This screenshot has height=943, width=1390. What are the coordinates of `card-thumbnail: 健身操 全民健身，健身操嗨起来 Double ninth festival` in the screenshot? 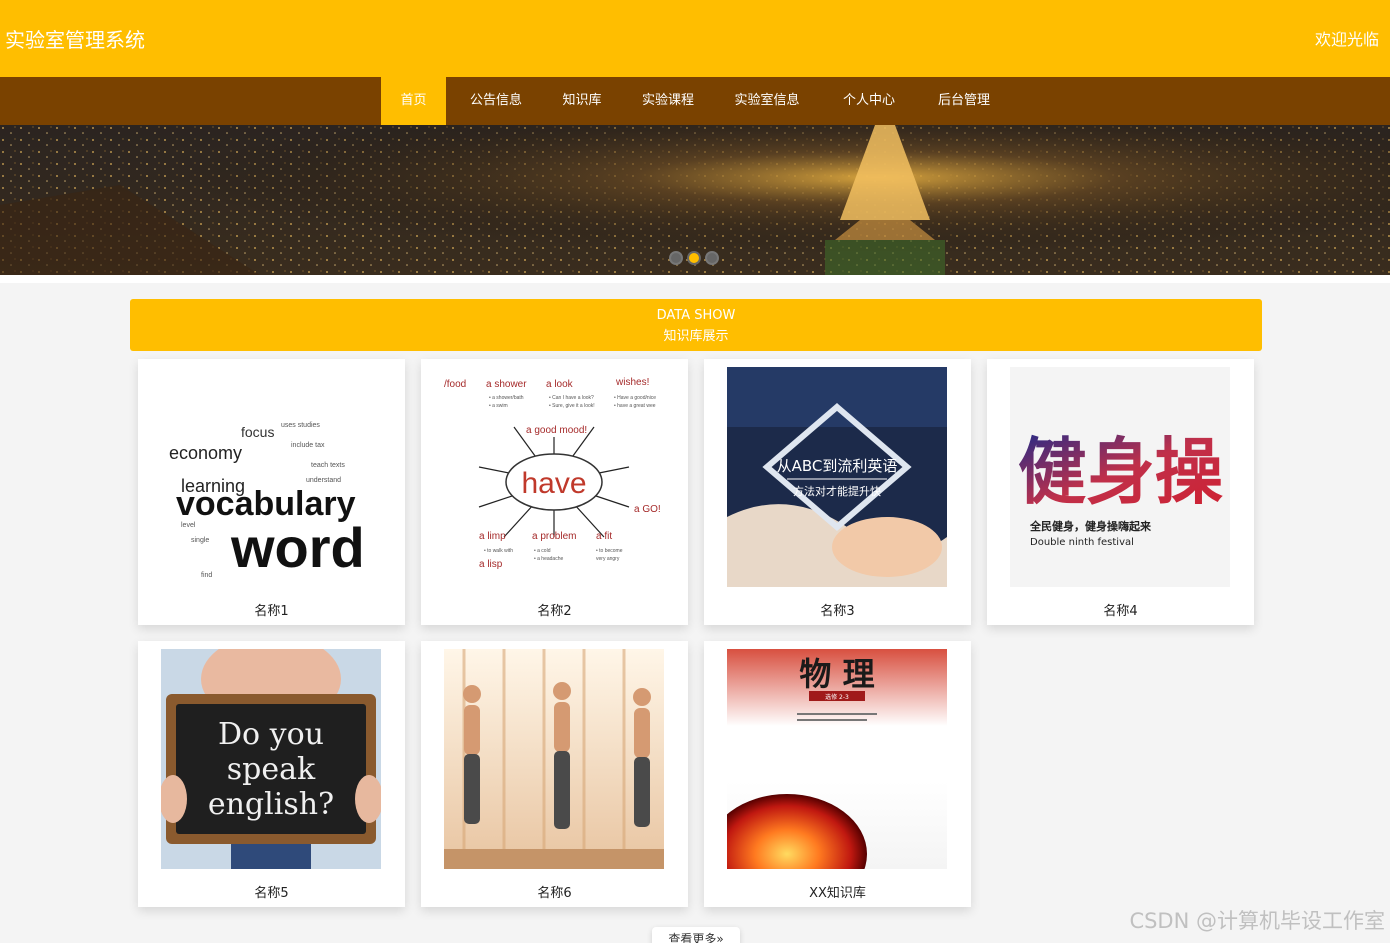 It's located at (1120, 477).